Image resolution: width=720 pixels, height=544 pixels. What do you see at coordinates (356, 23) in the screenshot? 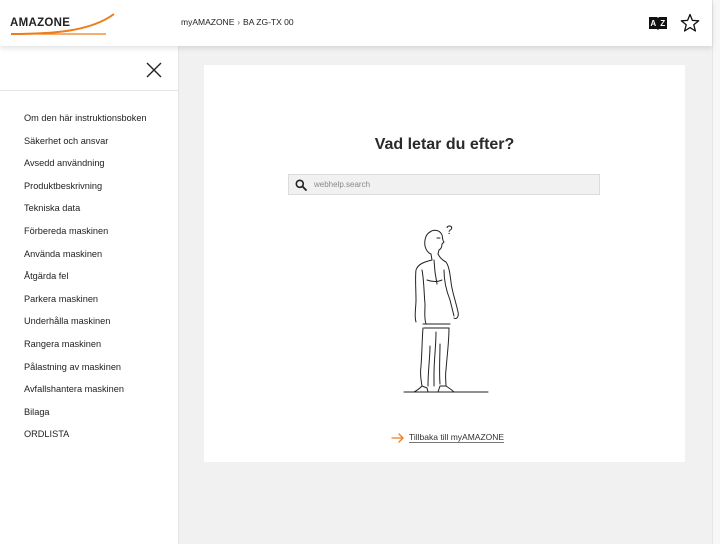
I see `top-header: AMAZONE myAMAZONE › BA ZG-TX 00 A Z` at bounding box center [356, 23].